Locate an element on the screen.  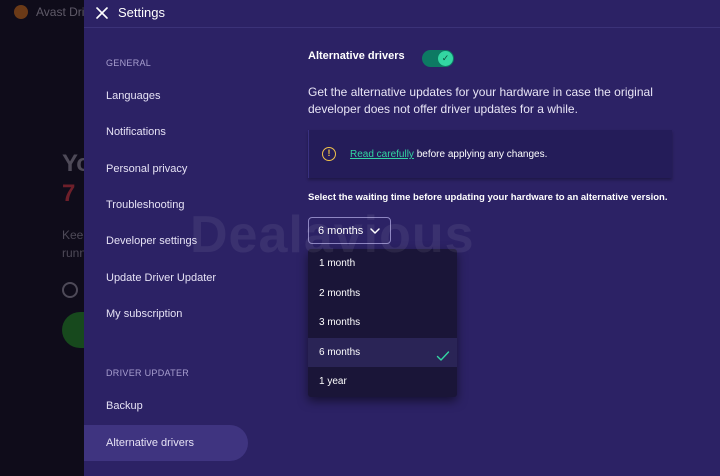
option-label: 3 months is located at coordinates (340, 323).